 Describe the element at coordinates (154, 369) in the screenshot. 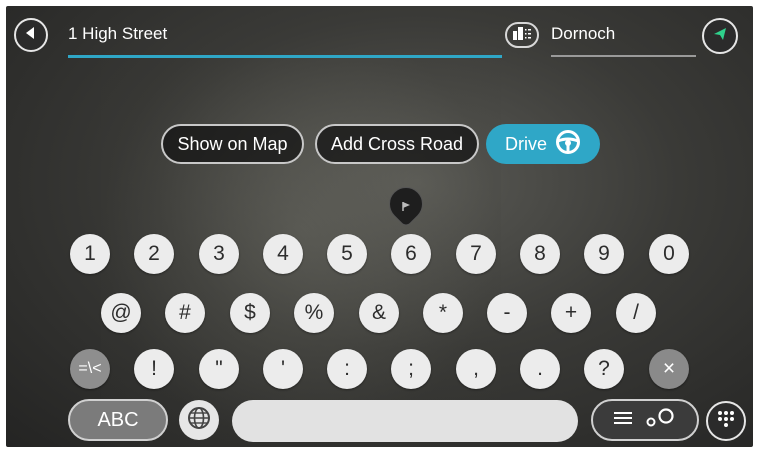

I see `key-exclamation: !` at that location.